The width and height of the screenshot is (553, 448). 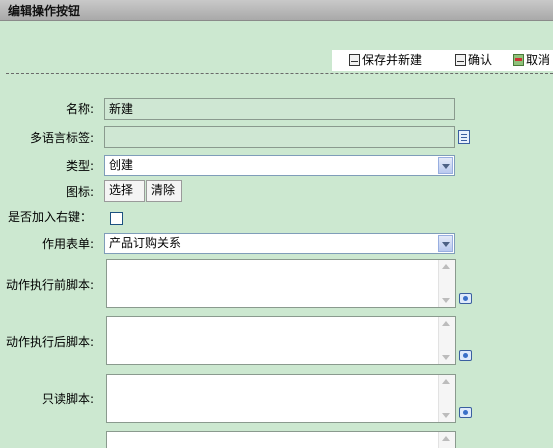 I want to click on confirm-icon, so click(x=460, y=60).